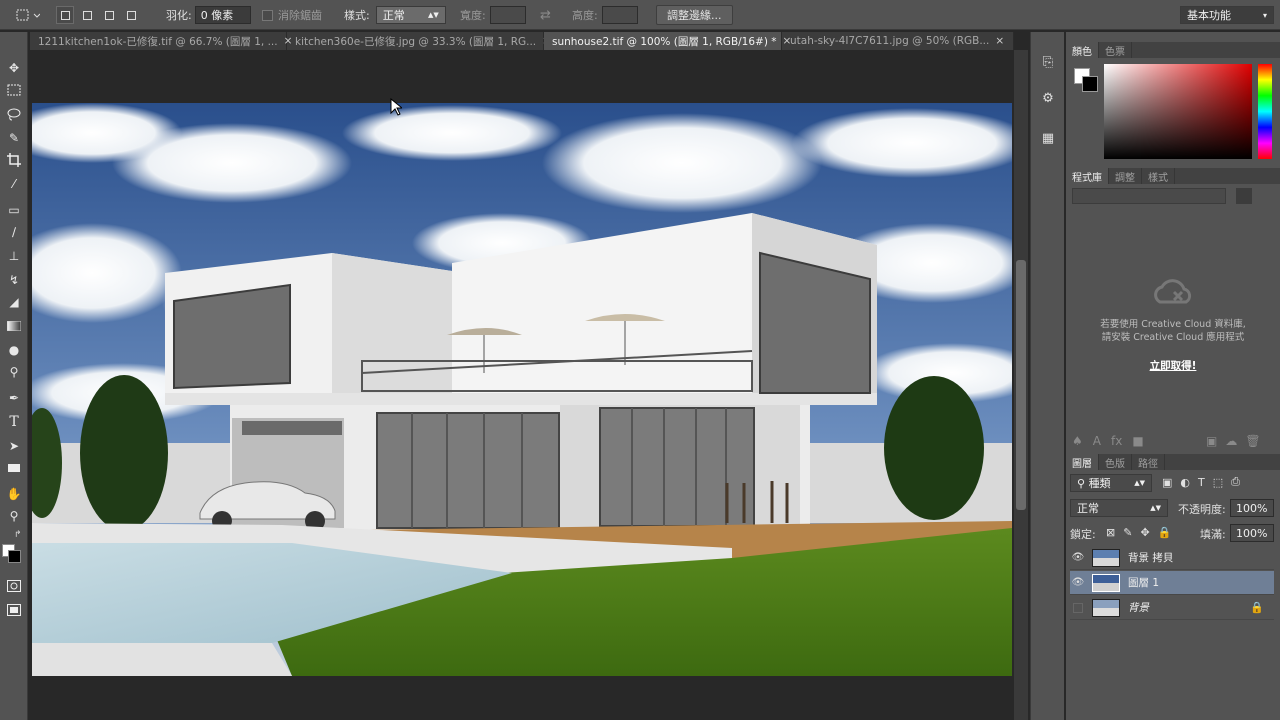 The height and width of the screenshot is (720, 1280). What do you see at coordinates (1257, 607) in the screenshot?
I see `lock-icon: 🔒` at bounding box center [1257, 607].